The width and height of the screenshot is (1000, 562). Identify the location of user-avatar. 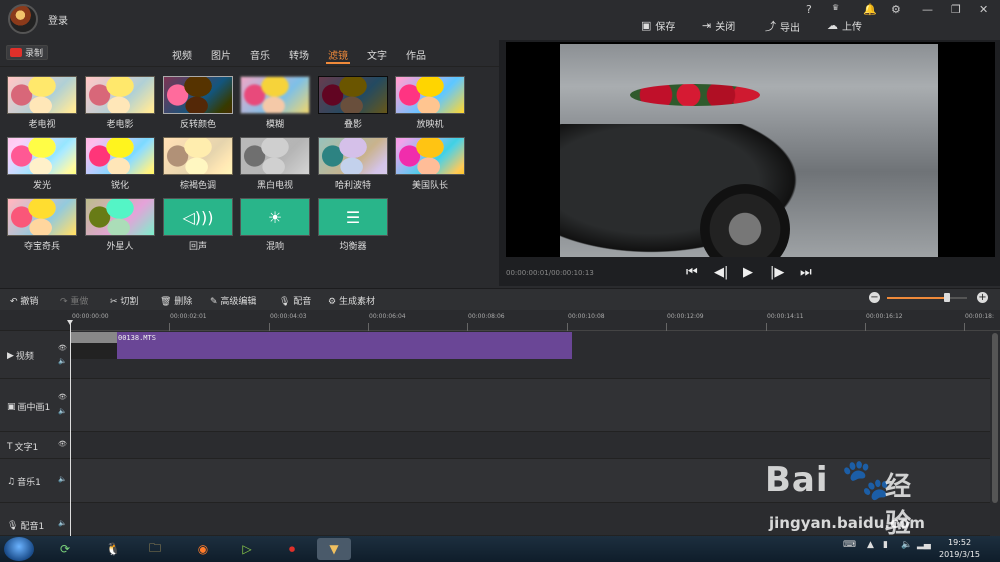
(23, 19).